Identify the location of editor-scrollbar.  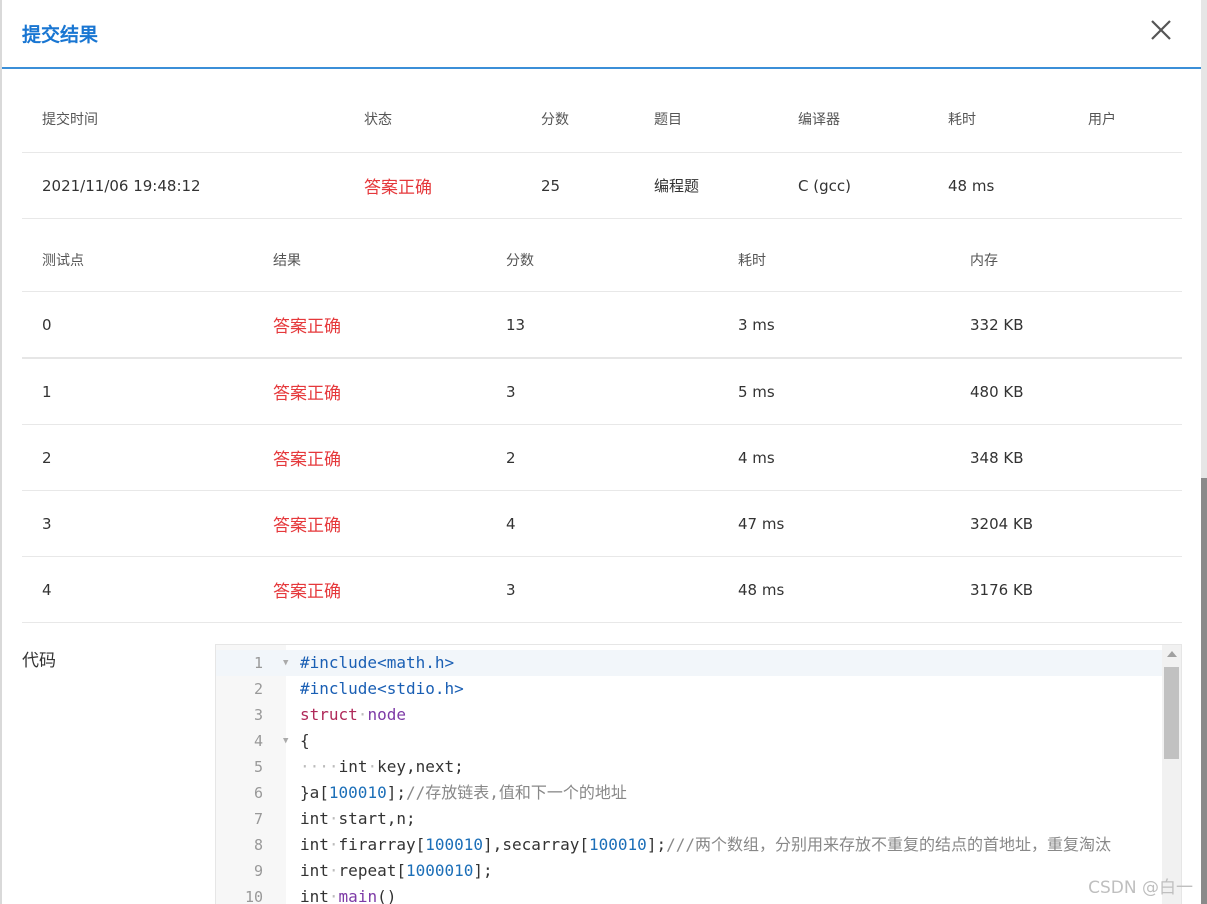
(1171, 774).